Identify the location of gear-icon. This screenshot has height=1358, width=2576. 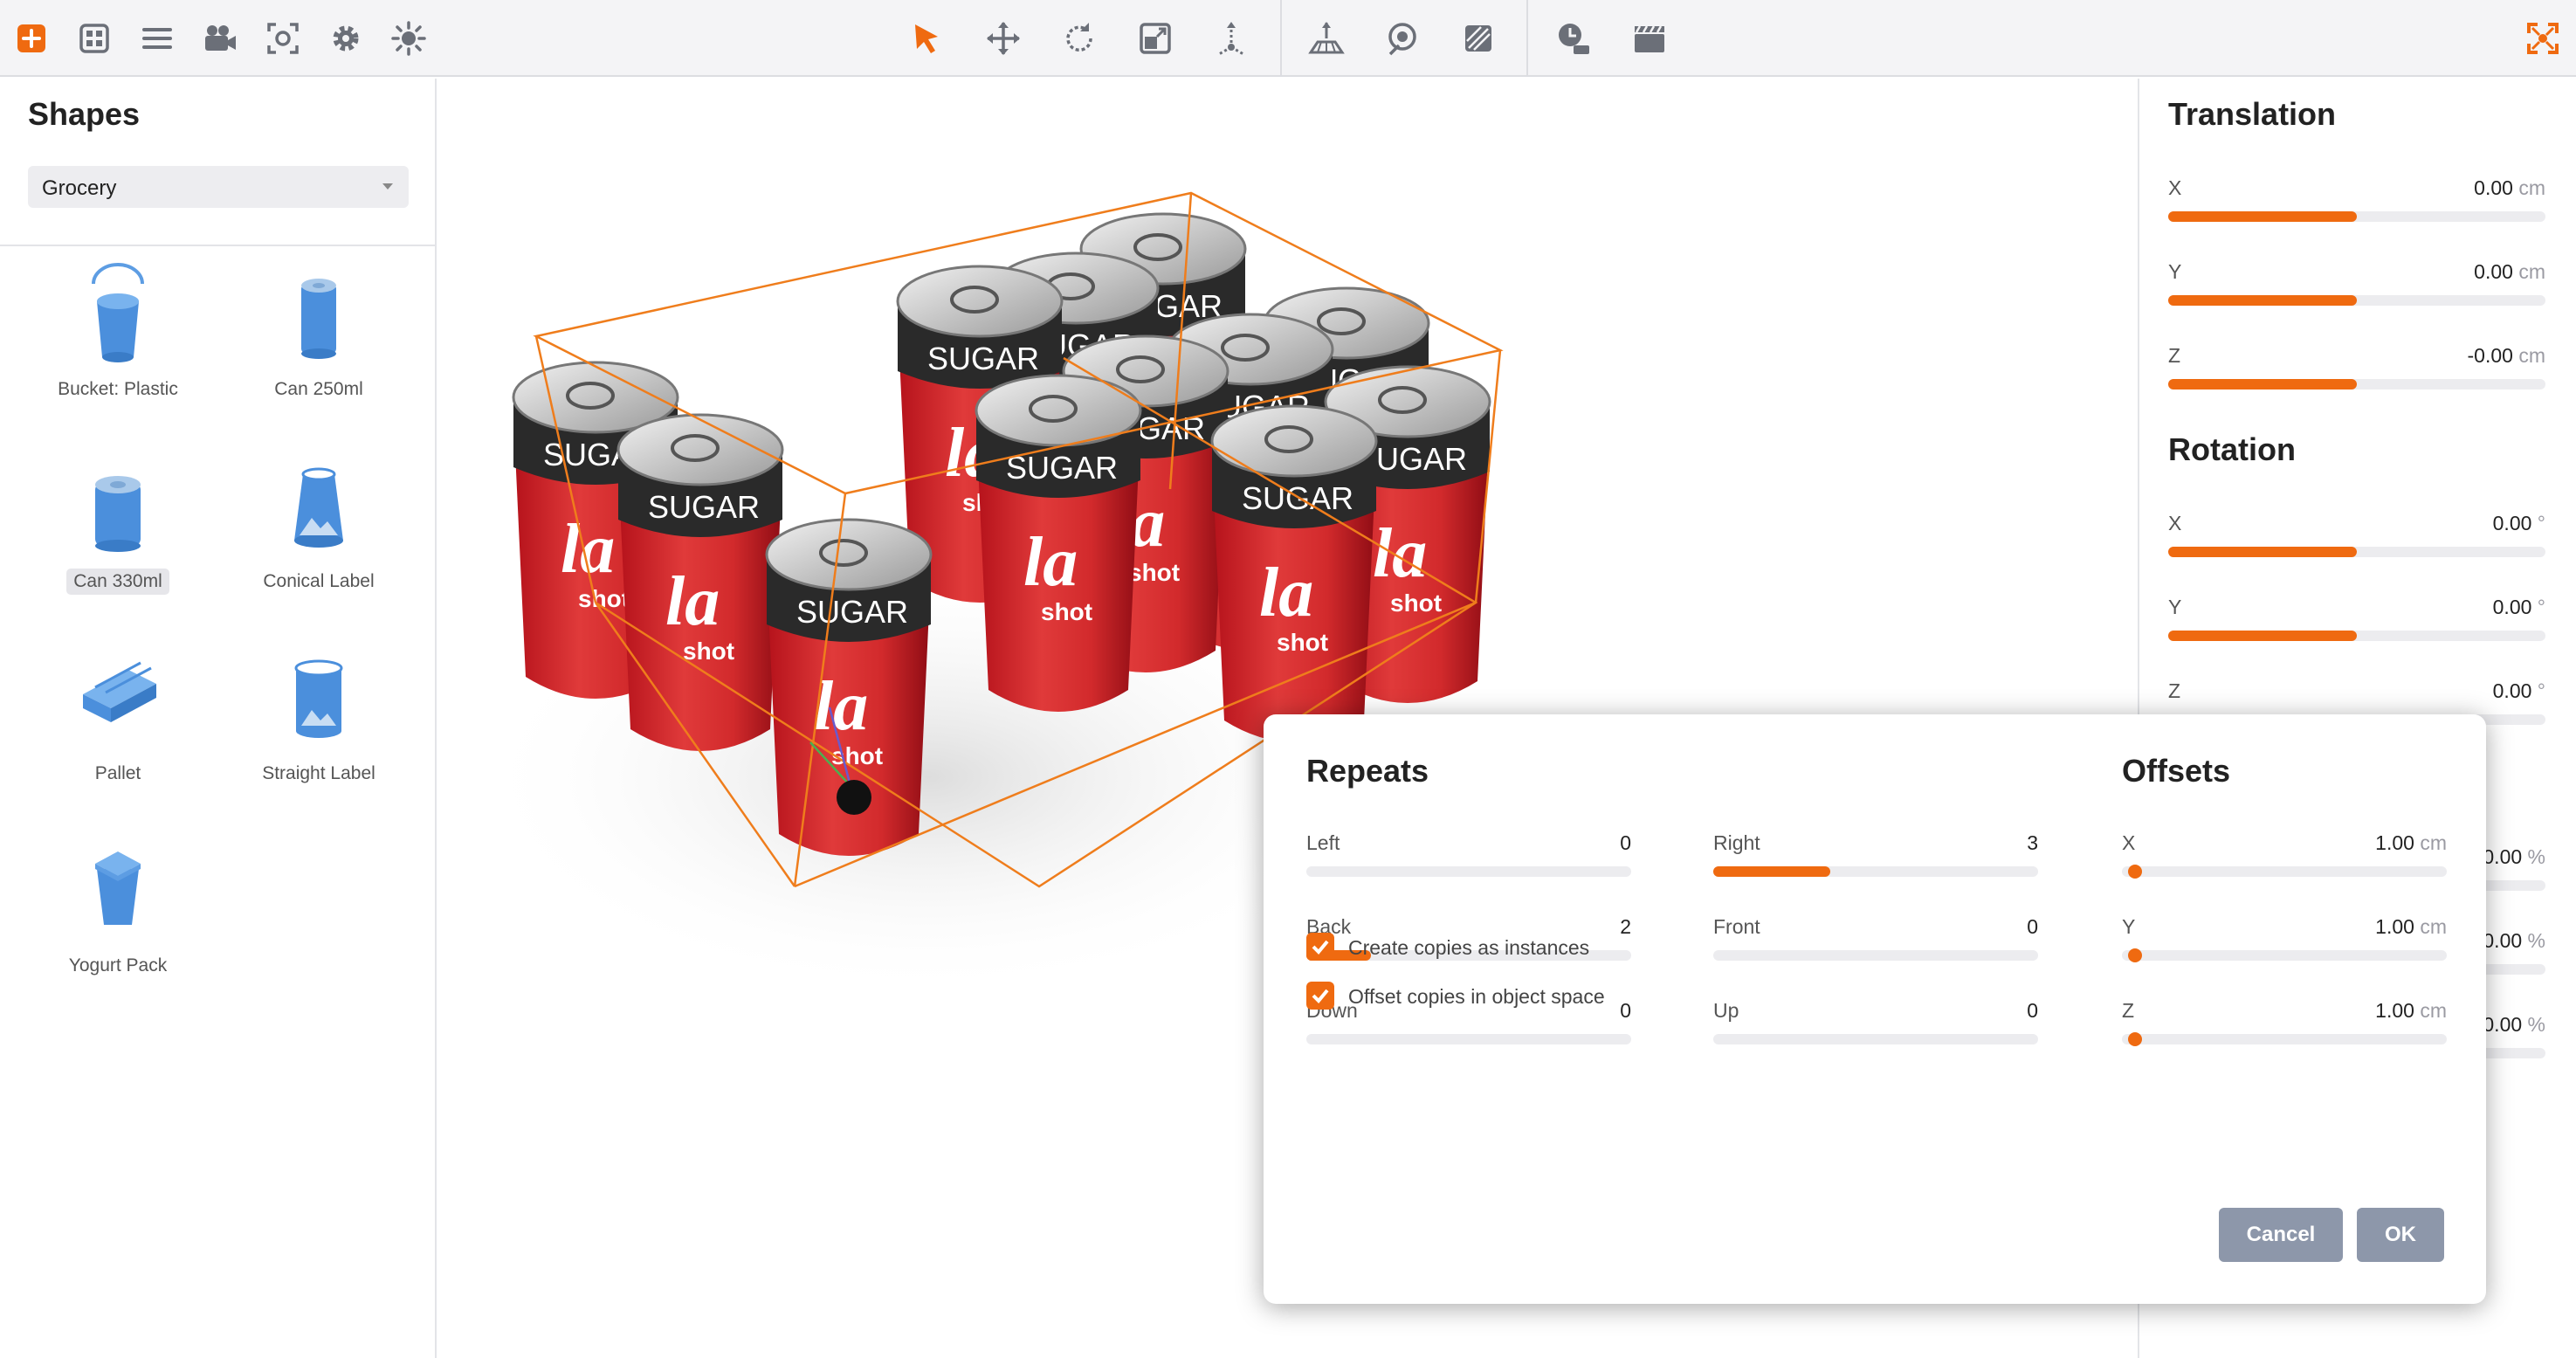
(345, 38).